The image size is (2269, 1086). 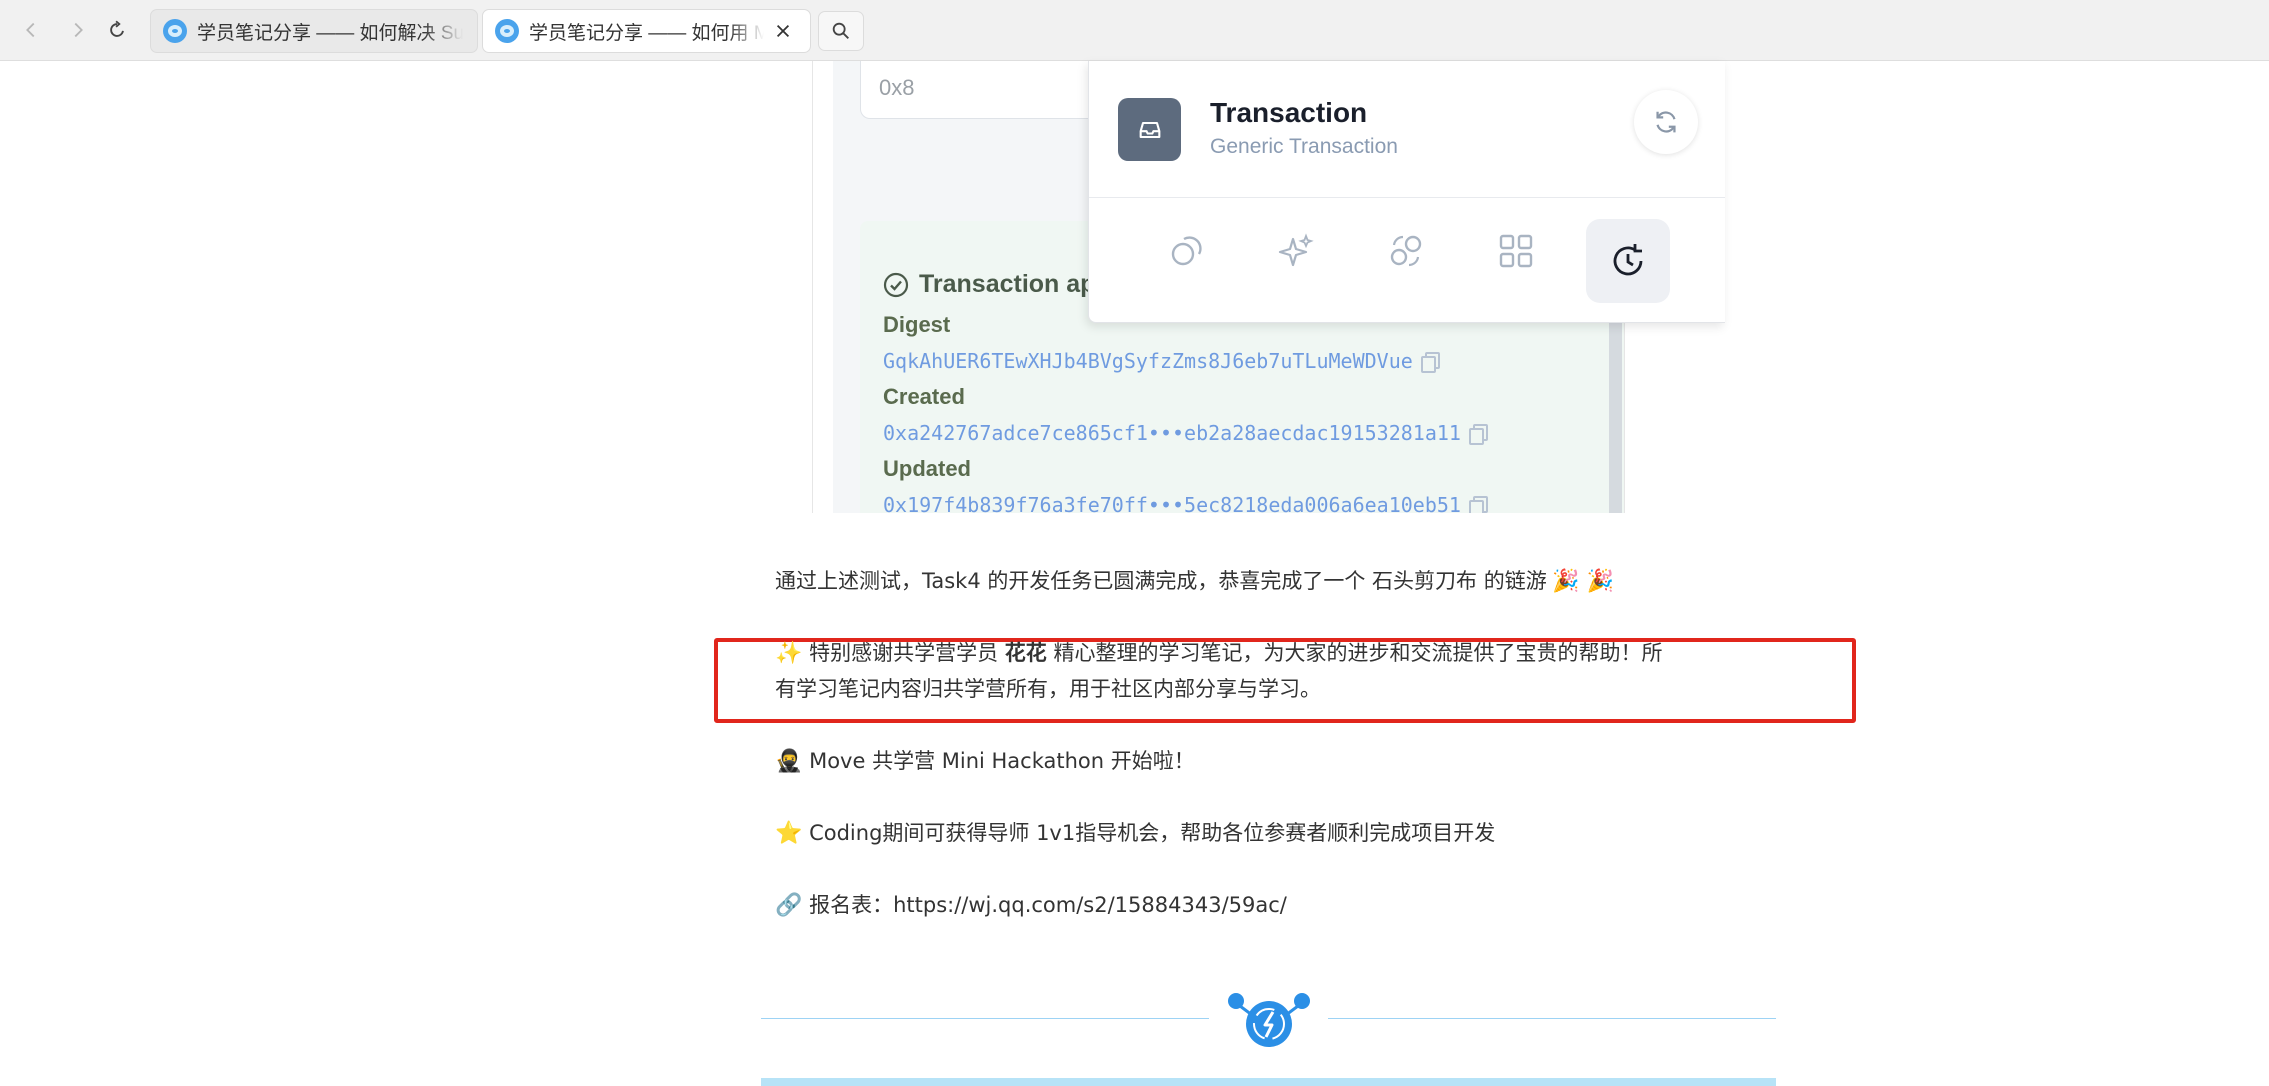 I want to click on coins-icon, so click(x=1187, y=251).